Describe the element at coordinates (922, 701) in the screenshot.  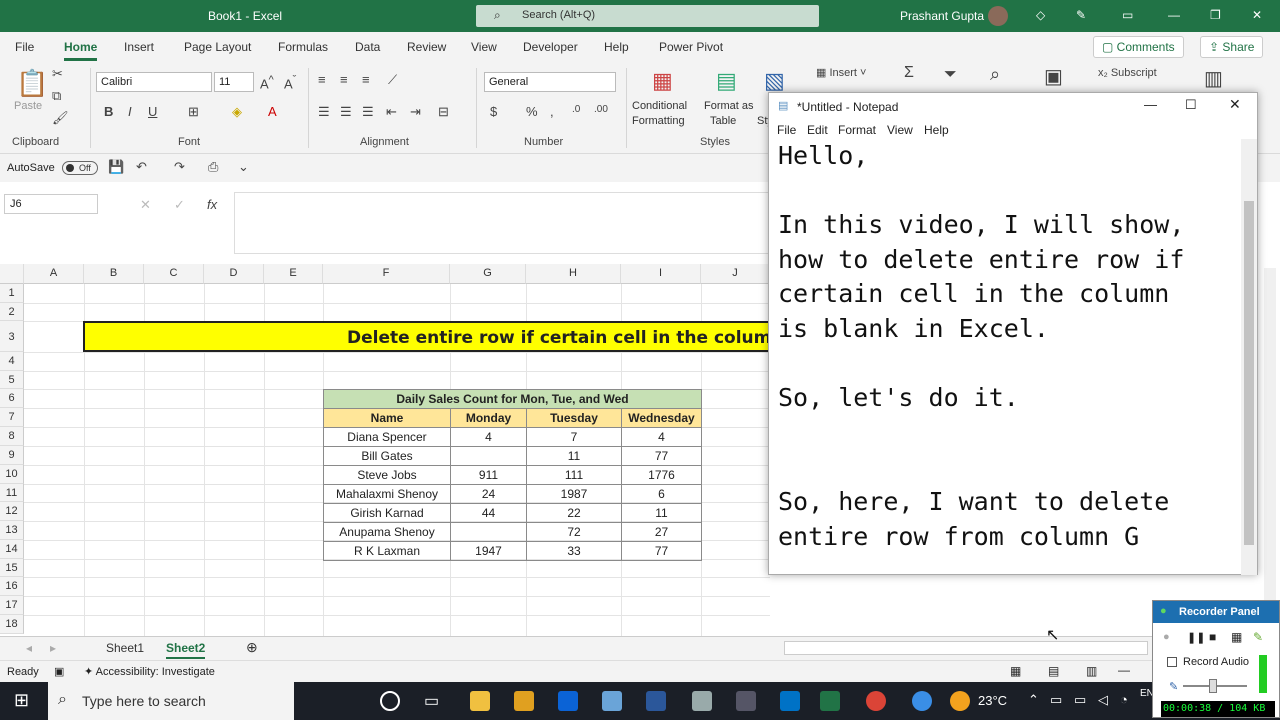
I see `help-icon` at that location.